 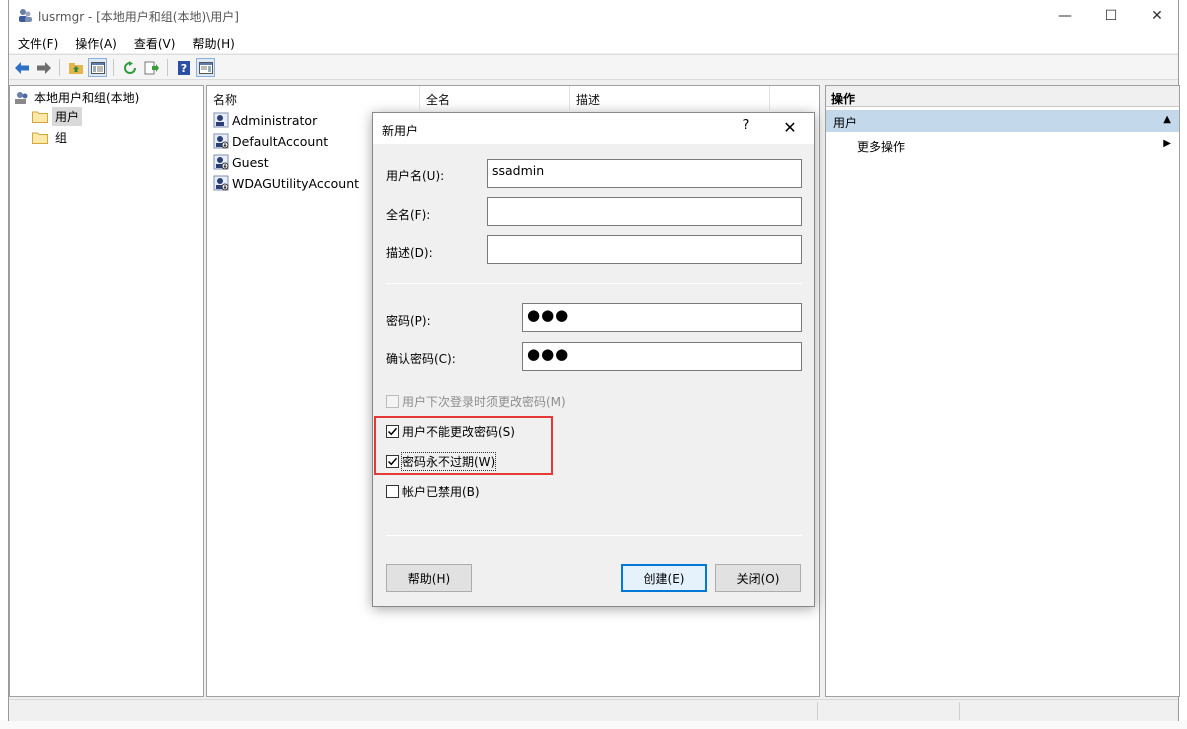 I want to click on refresh-icon, so click(x=129, y=67).